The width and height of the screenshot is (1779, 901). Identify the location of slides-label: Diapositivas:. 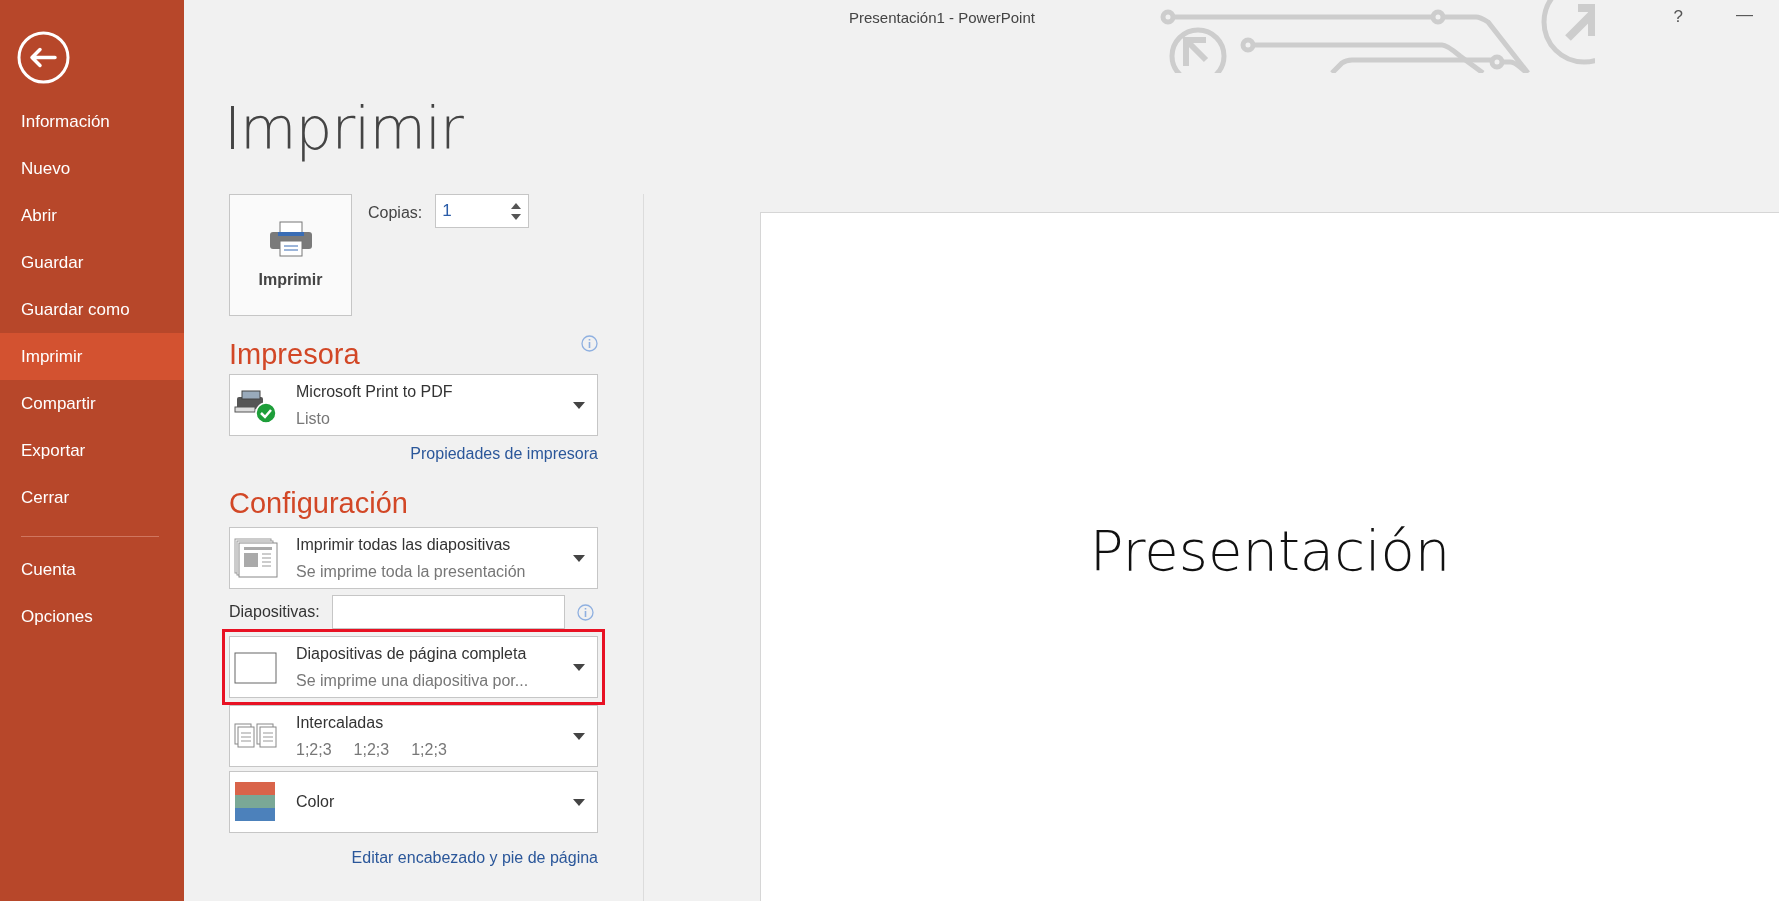
(274, 612).